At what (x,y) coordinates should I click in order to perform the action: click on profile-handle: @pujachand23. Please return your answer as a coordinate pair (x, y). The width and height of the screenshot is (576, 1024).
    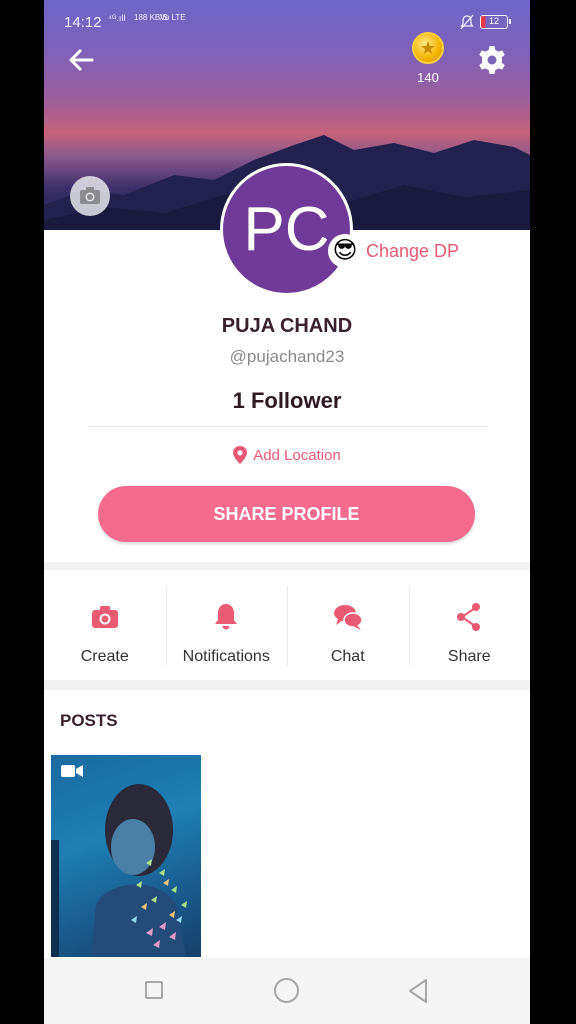
    Looking at the image, I should click on (287, 356).